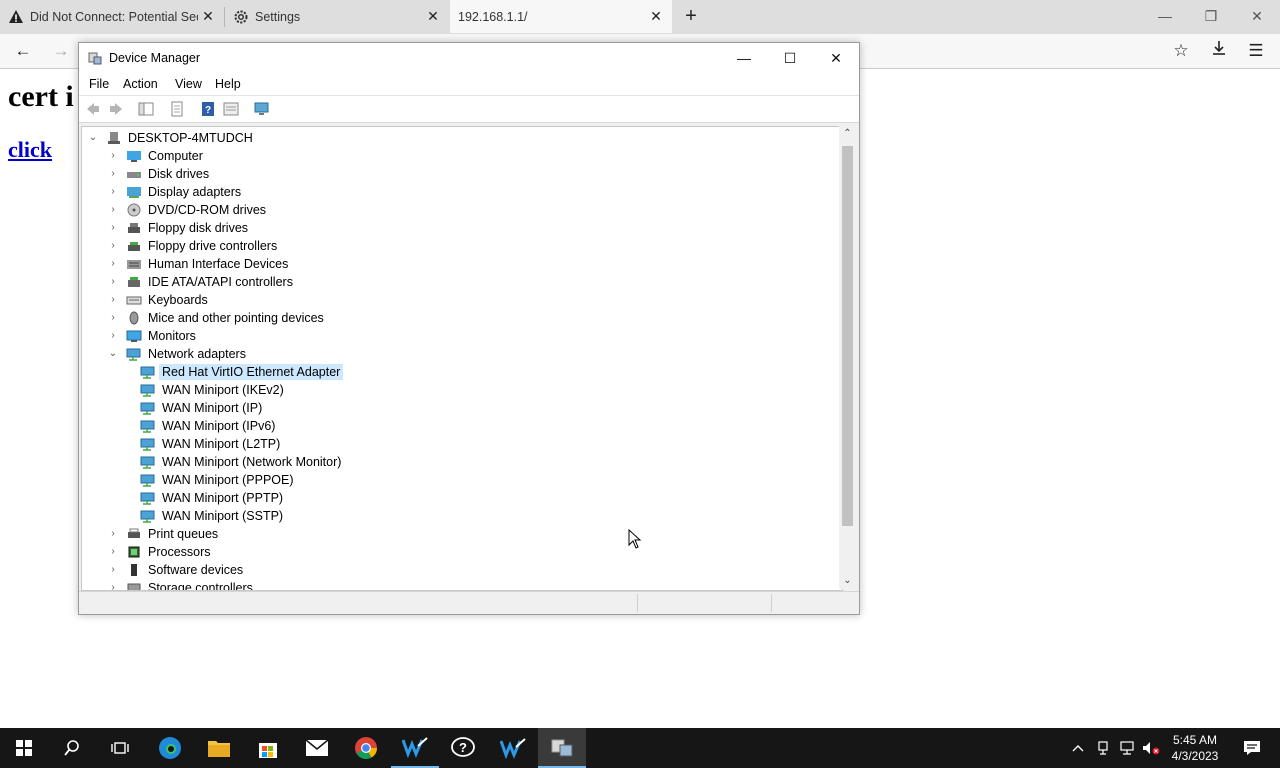 The image size is (1280, 768). Describe the element at coordinates (1127, 748) in the screenshot. I see `ethernet-icon` at that location.